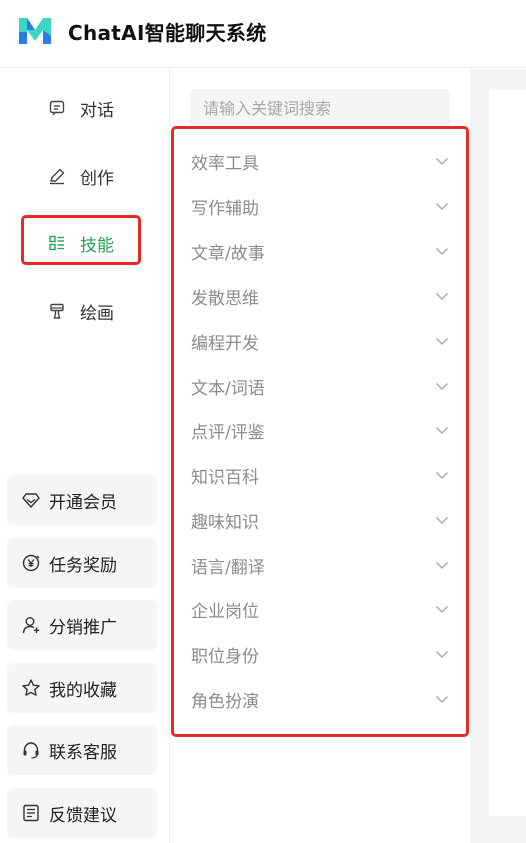  What do you see at coordinates (320, 386) in the screenshot?
I see `category-item: 文本/词语` at bounding box center [320, 386].